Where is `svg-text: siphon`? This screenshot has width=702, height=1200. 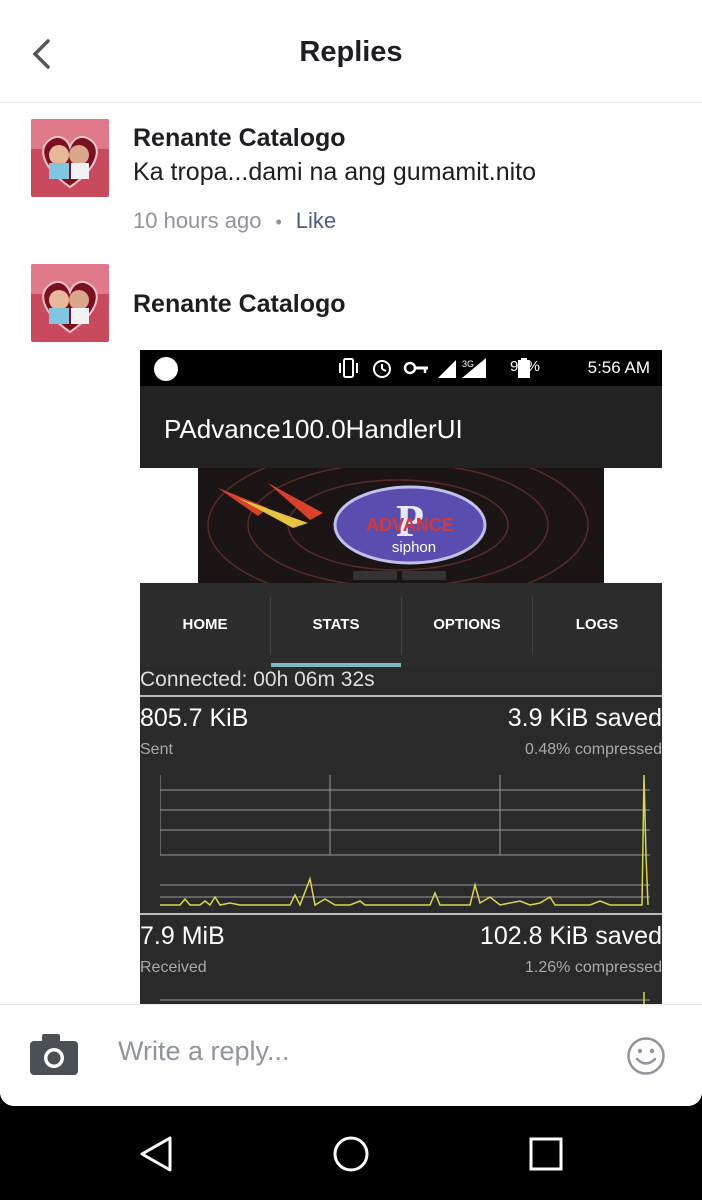 svg-text: siphon is located at coordinates (414, 547).